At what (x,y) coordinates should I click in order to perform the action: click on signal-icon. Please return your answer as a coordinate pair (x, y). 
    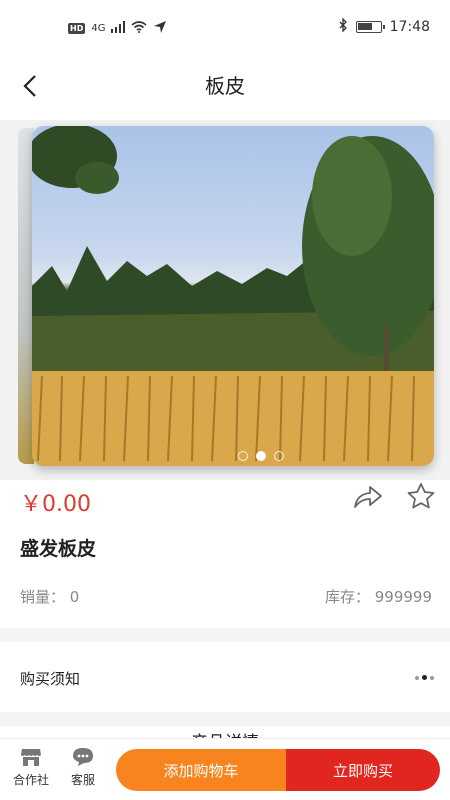
    Looking at the image, I should click on (118, 28).